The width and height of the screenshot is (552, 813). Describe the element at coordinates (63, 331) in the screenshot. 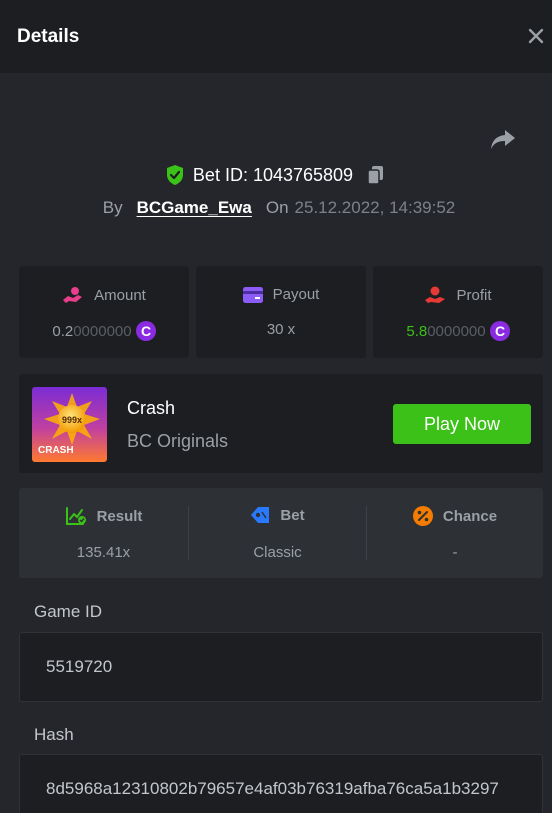

I see `amount-value: 0.2` at that location.